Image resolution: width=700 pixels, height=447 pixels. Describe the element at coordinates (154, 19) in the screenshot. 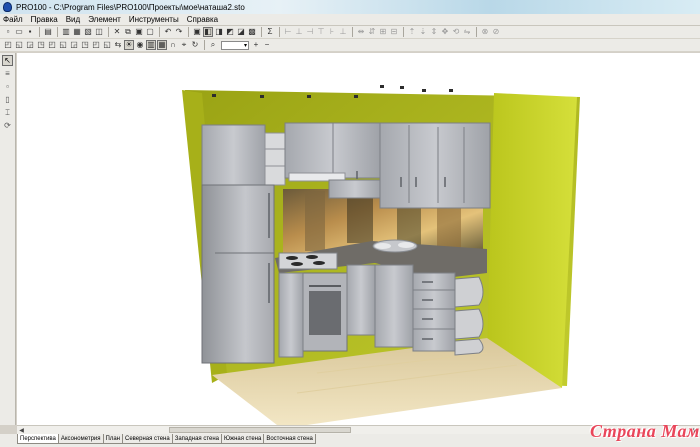

I see `menu-tools: Инструменты` at that location.